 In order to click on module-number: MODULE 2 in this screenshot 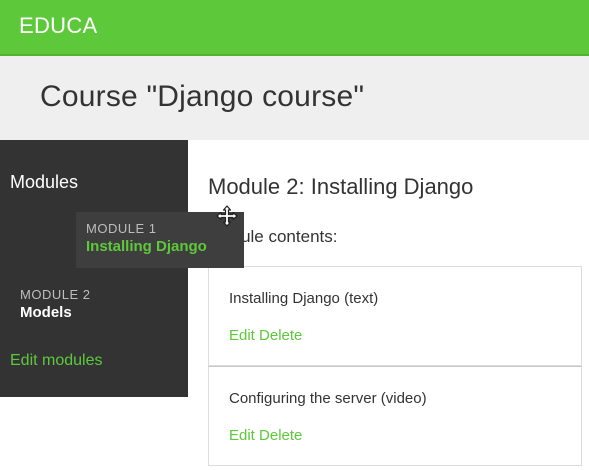, I will do `click(55, 294)`.